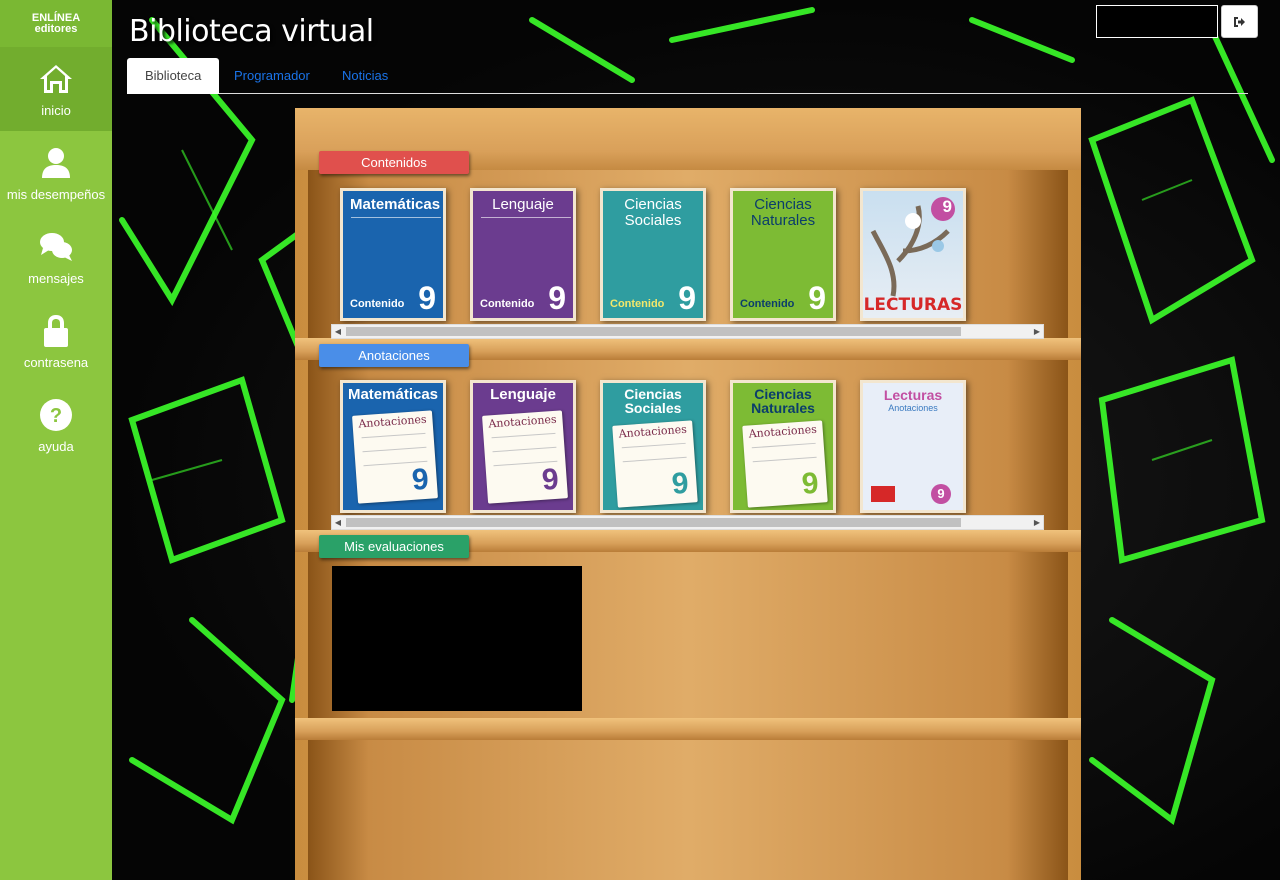  Describe the element at coordinates (56, 246) in the screenshot. I see `chat-icon` at that location.